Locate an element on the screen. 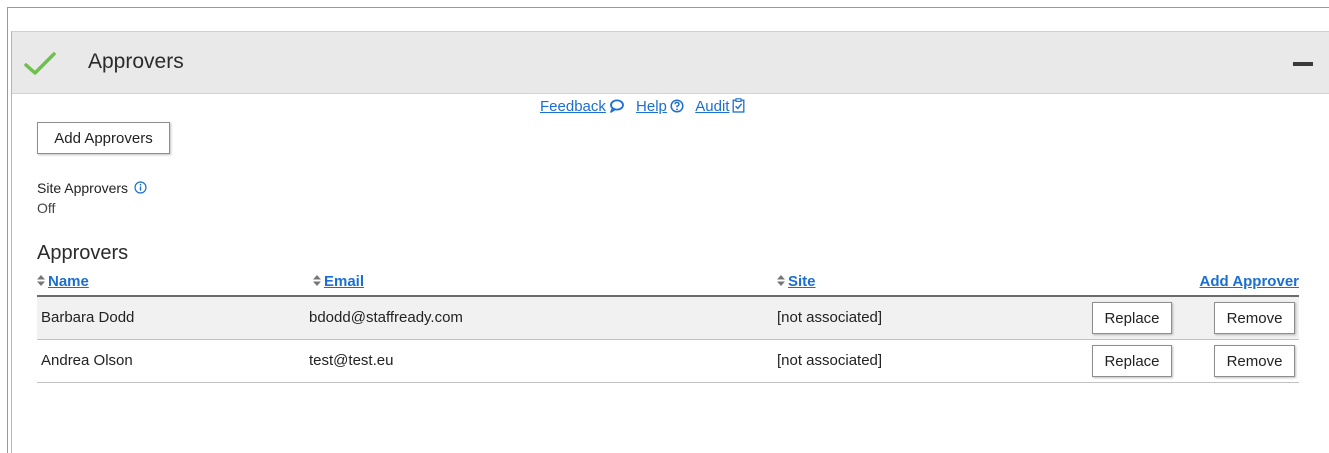  column-header-site: Site is located at coordinates (796, 281).